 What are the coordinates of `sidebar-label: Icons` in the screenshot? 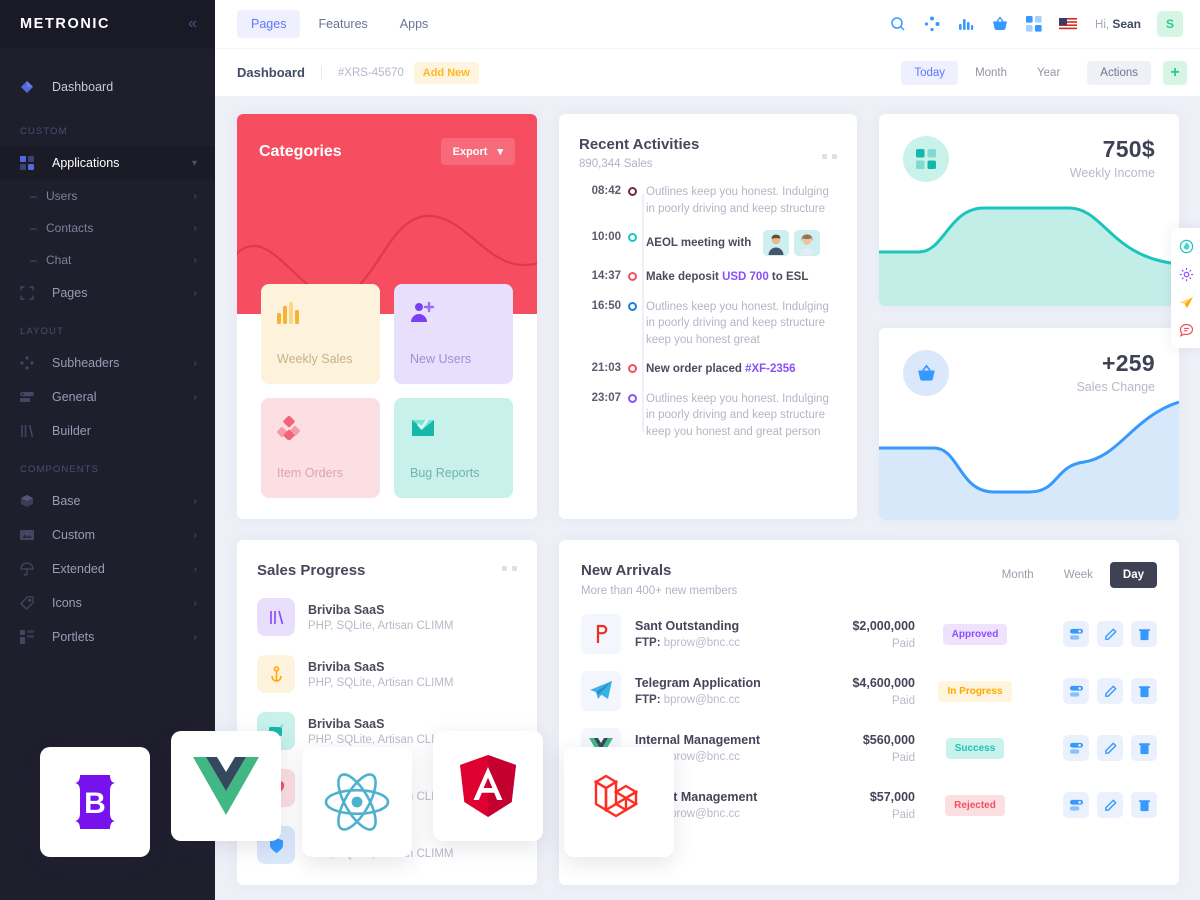 It's located at (67, 603).